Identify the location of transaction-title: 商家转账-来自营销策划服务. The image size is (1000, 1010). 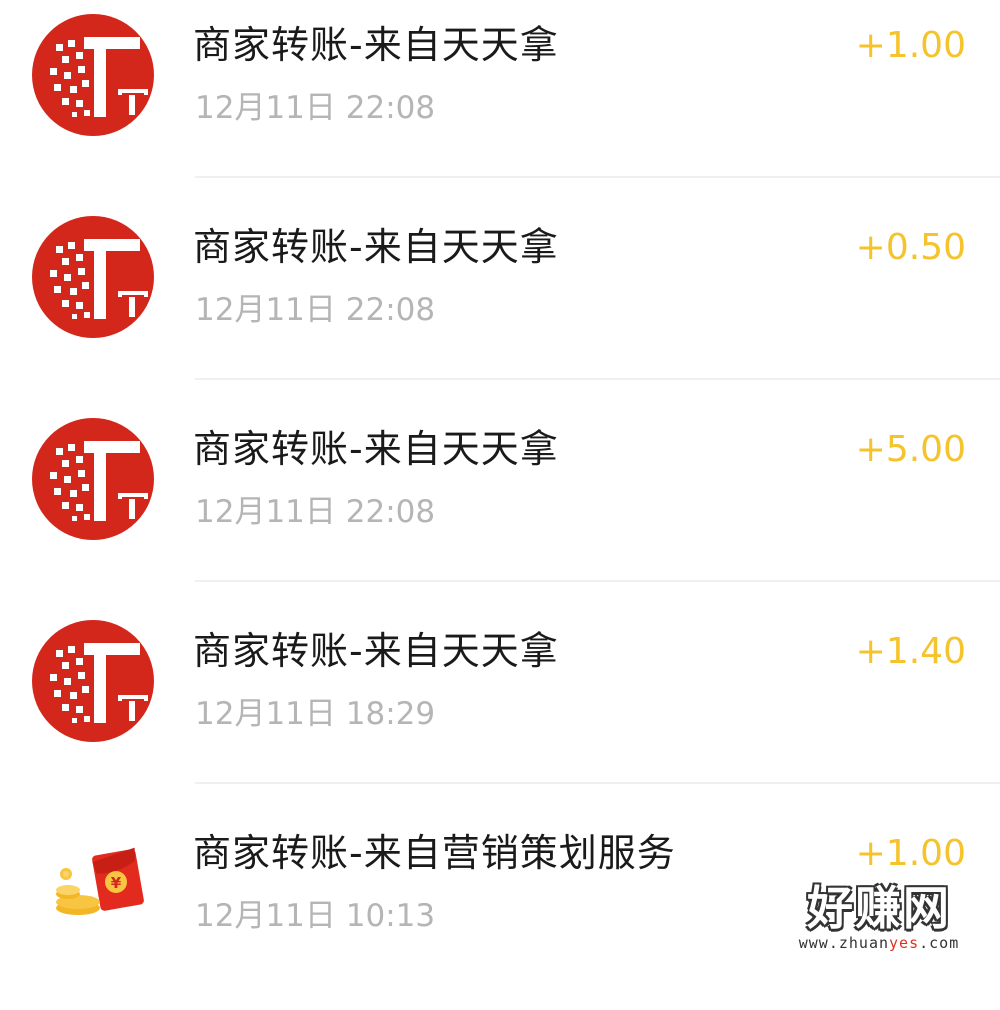
(434, 853).